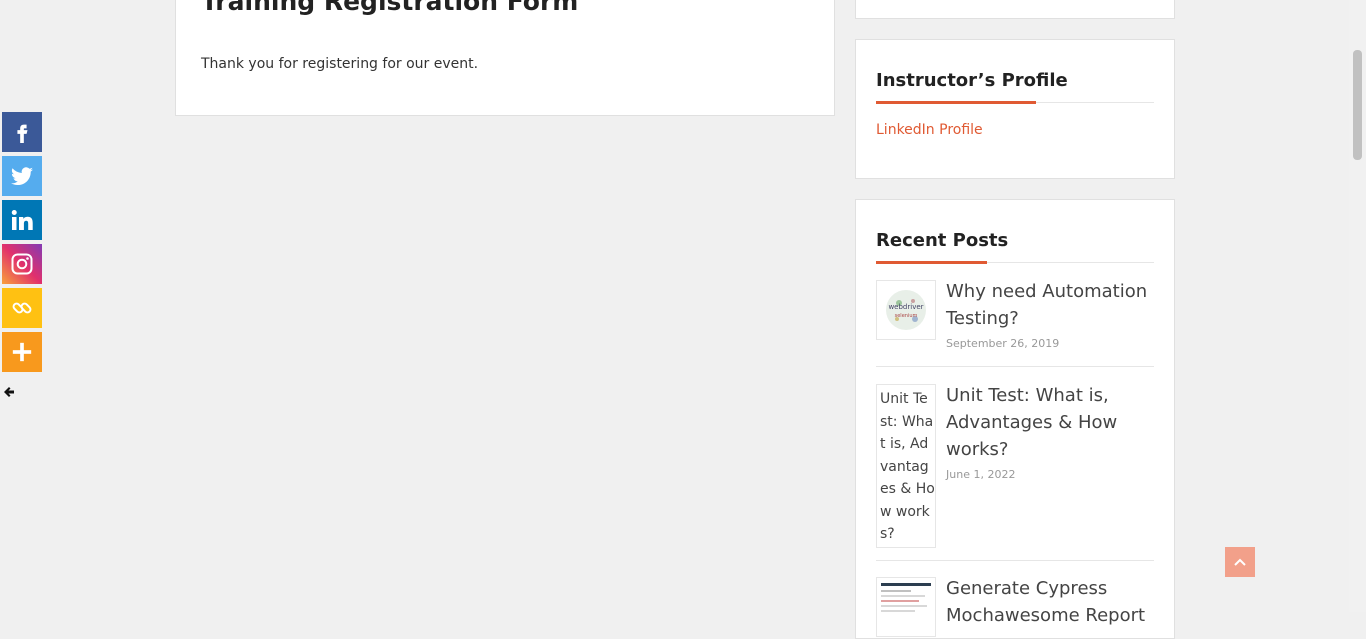  I want to click on facebook-share-button, so click(22, 132).